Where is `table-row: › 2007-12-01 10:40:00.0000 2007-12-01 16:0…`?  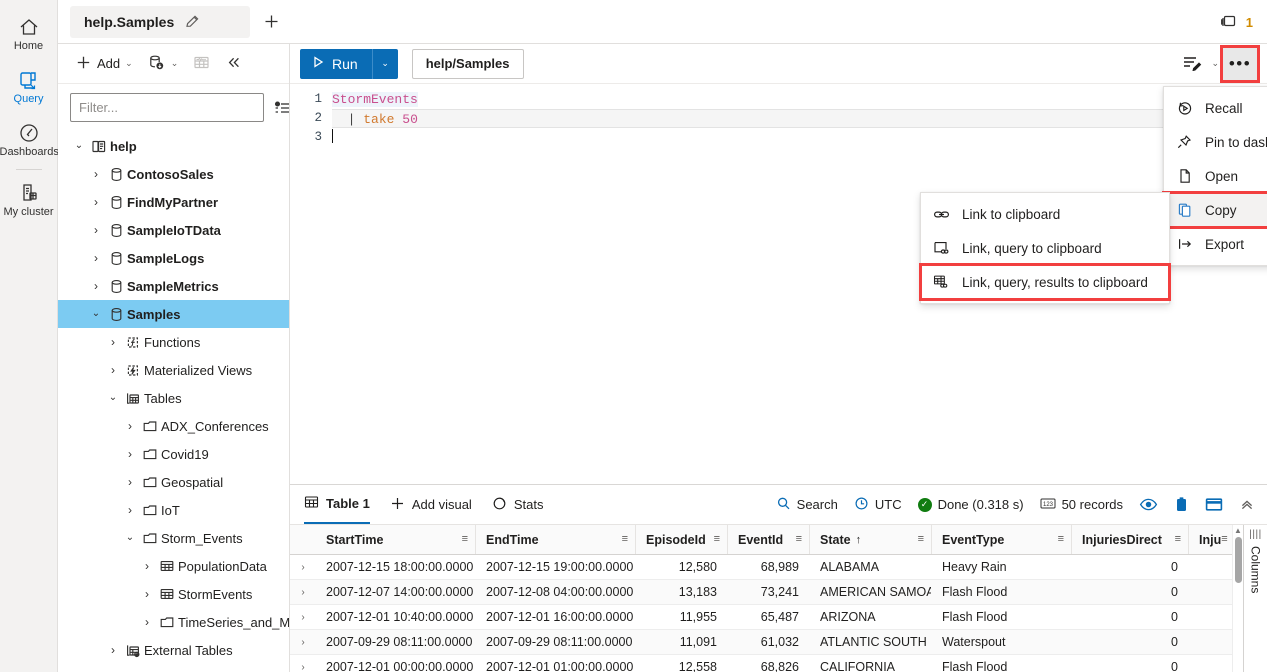
table-row: › 2007-12-01 10:40:00.0000 2007-12-01 16:0… is located at coordinates (761, 617).